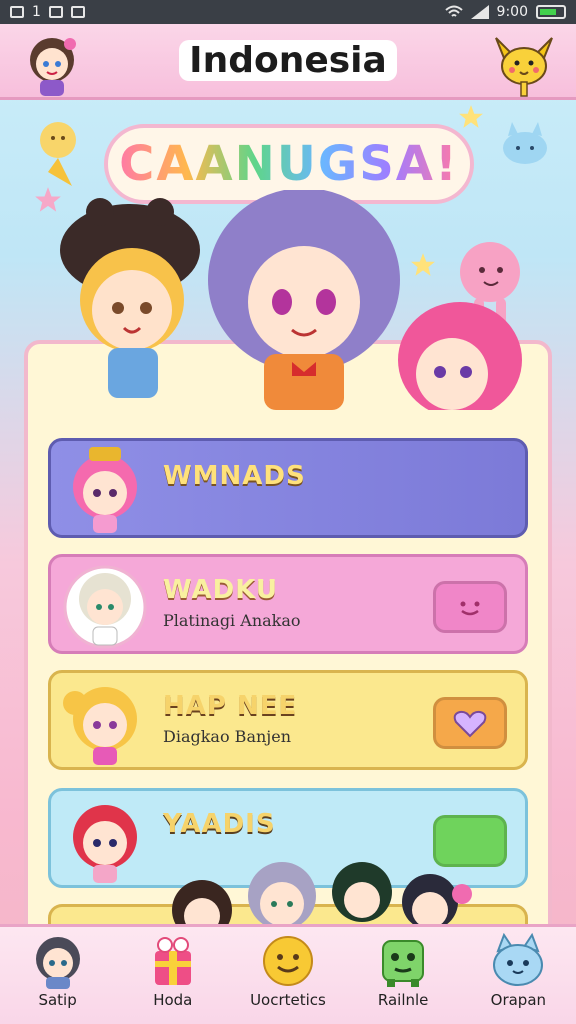  What do you see at coordinates (551, 12) in the screenshot?
I see `battery-icon` at bounding box center [551, 12].